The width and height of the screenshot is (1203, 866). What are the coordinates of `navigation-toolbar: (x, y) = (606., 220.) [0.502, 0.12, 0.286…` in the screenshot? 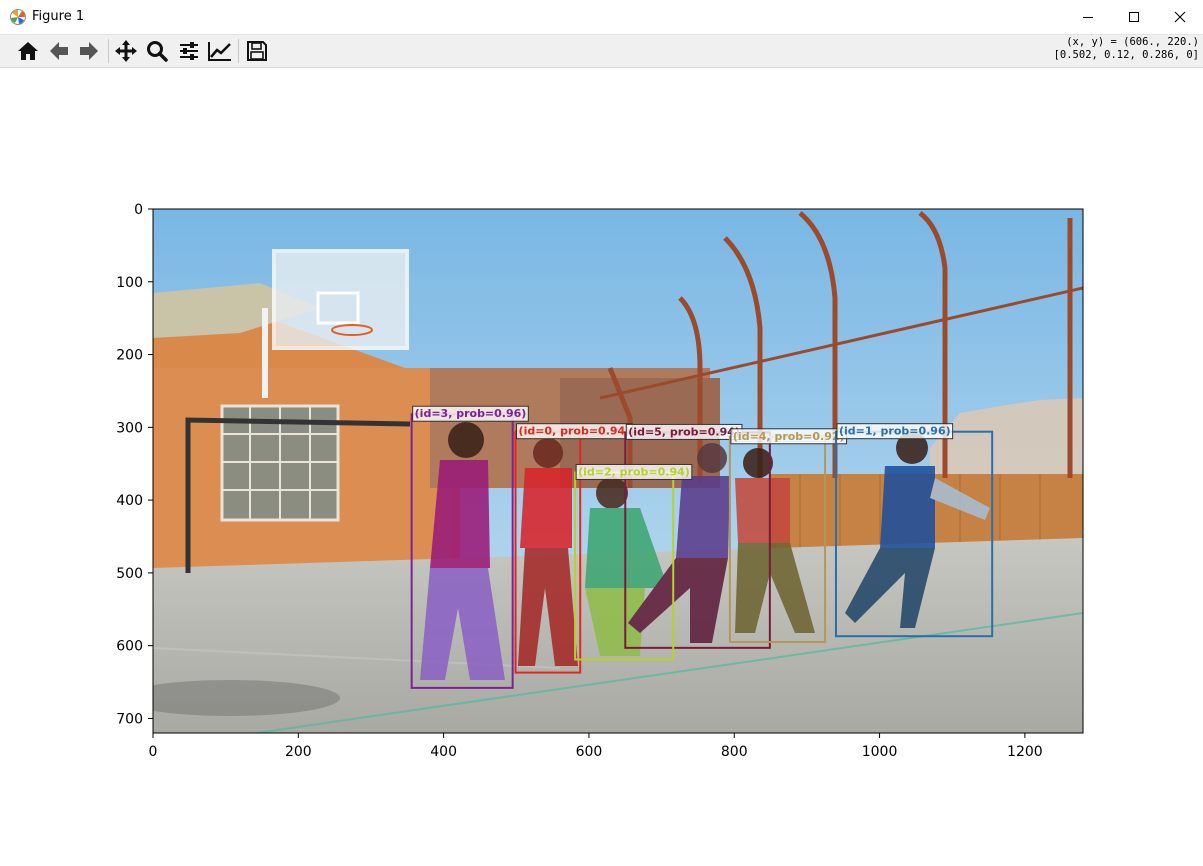 It's located at (601, 51).